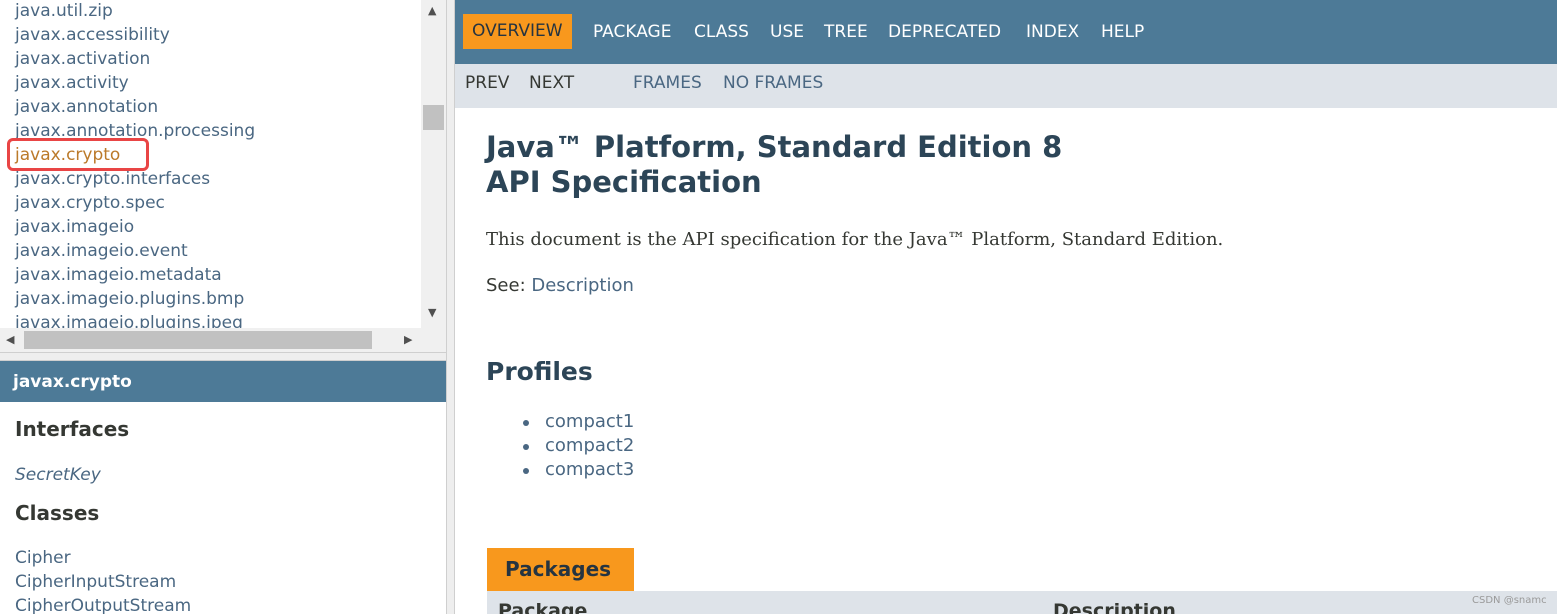 The image size is (1557, 614). What do you see at coordinates (589, 421) in the screenshot?
I see `profile-link: compact1` at bounding box center [589, 421].